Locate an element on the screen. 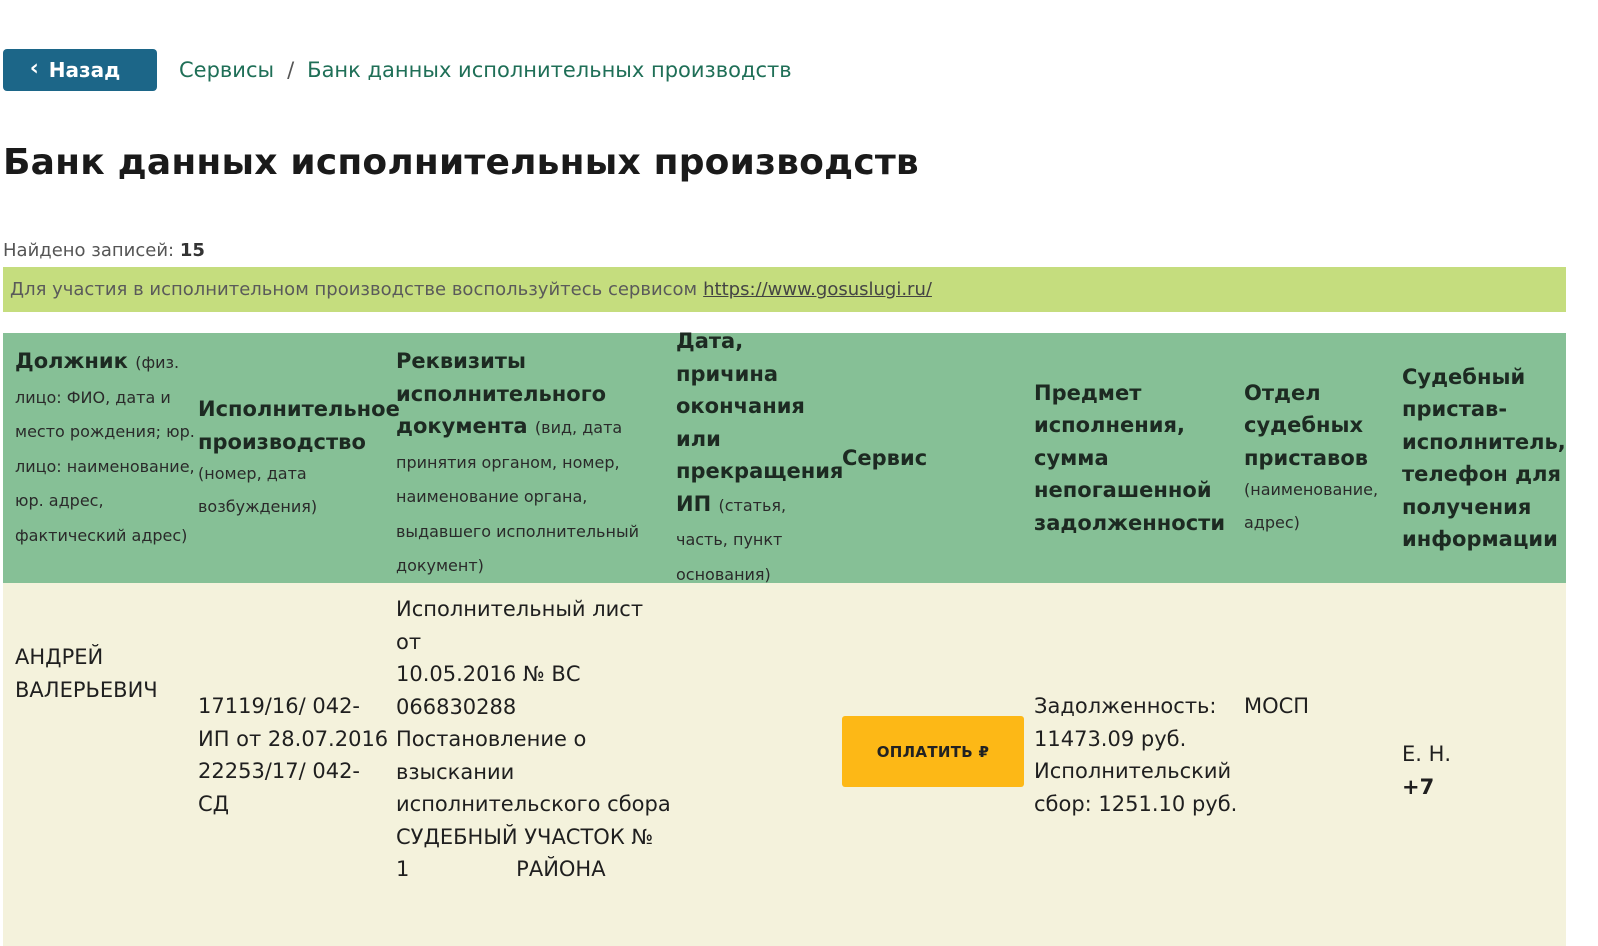  header-department-main: Отдел судебных приставов is located at coordinates (1306, 425).